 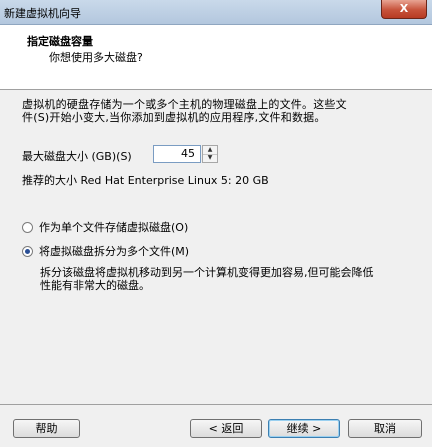 I want to click on disk-size-spinner: ▲ ▼, so click(x=210, y=154).